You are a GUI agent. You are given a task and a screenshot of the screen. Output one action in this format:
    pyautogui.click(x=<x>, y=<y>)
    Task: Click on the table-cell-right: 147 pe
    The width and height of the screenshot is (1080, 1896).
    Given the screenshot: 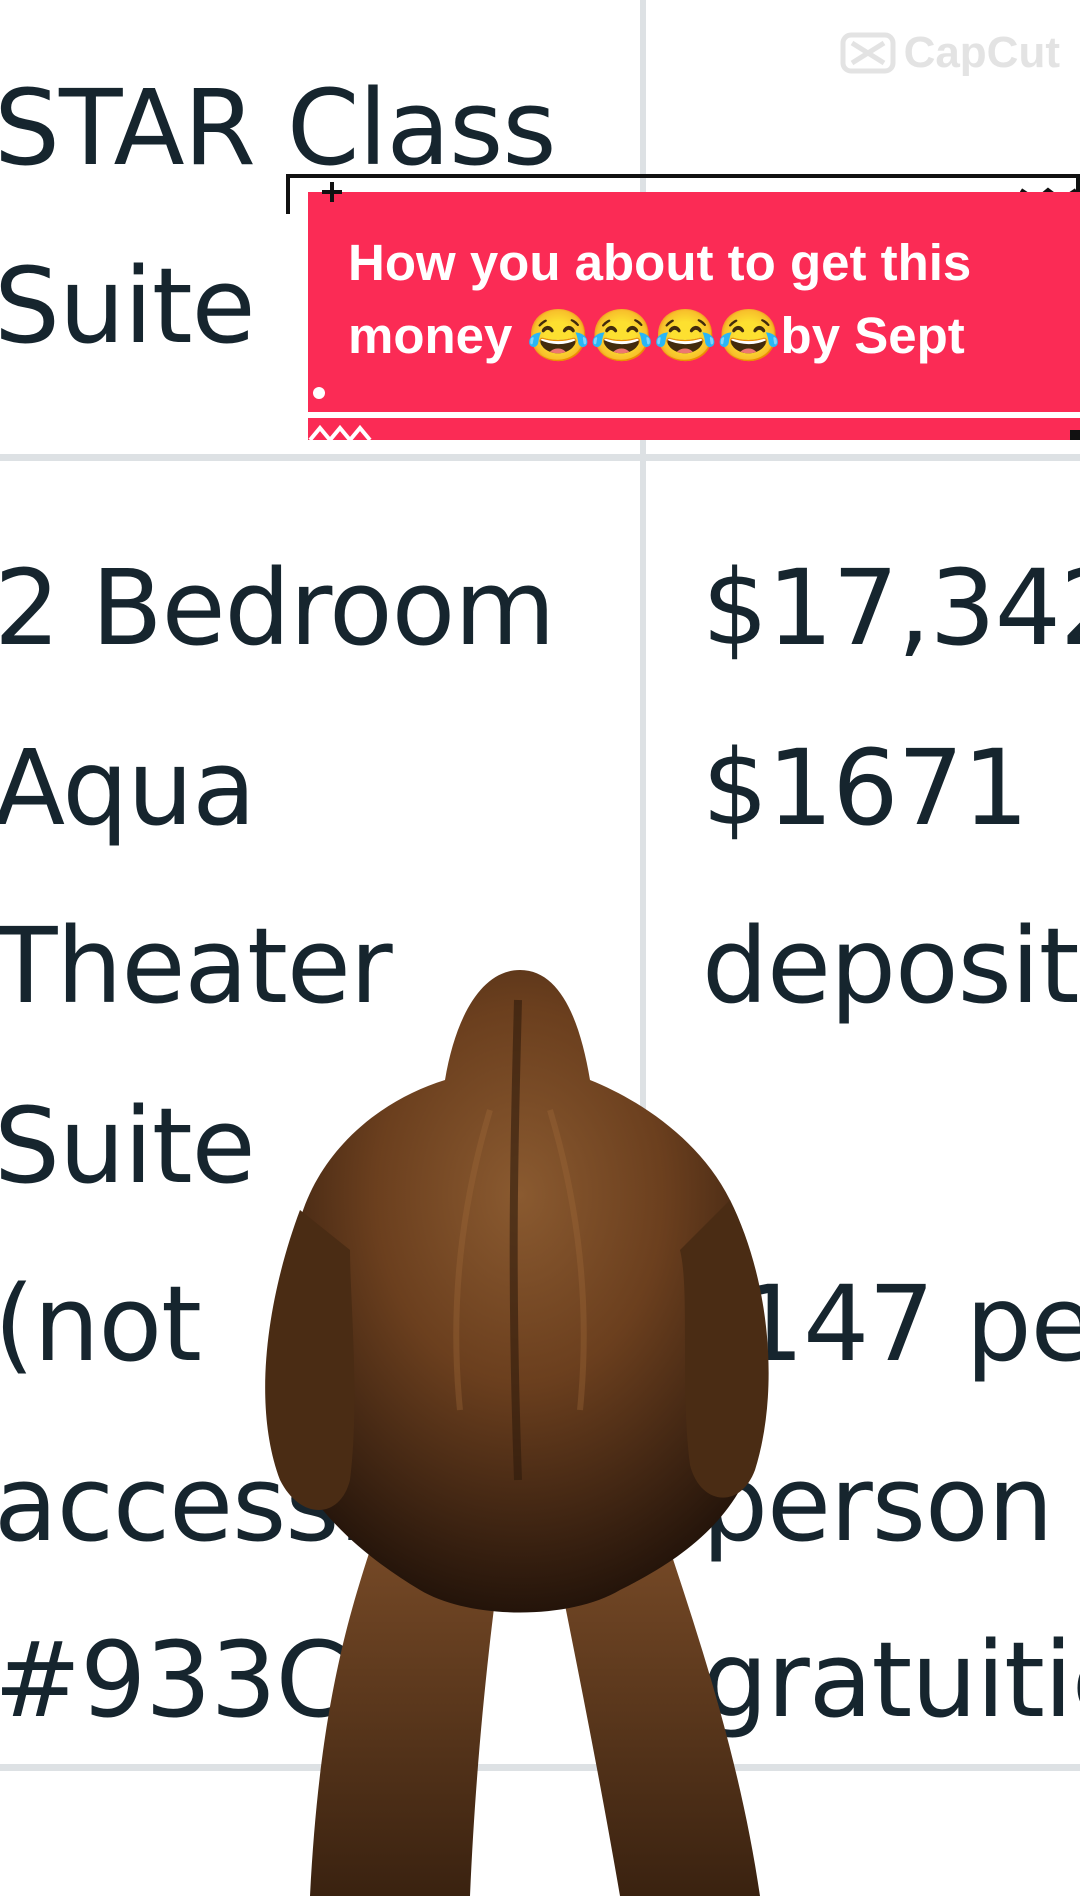 What is the action you would take?
    pyautogui.click(x=909, y=1324)
    